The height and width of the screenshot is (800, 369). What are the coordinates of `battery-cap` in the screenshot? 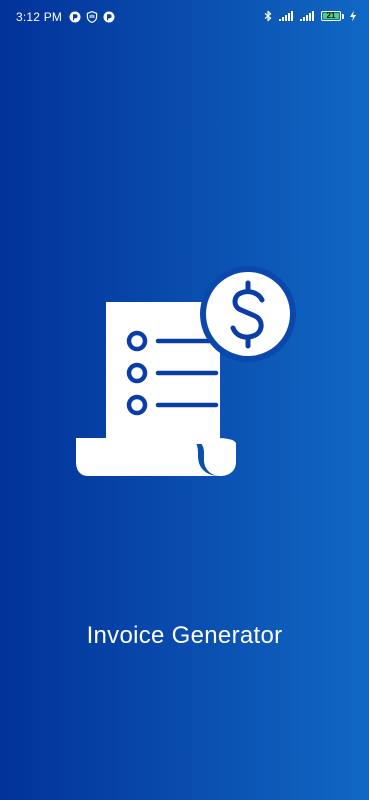 It's located at (343, 16).